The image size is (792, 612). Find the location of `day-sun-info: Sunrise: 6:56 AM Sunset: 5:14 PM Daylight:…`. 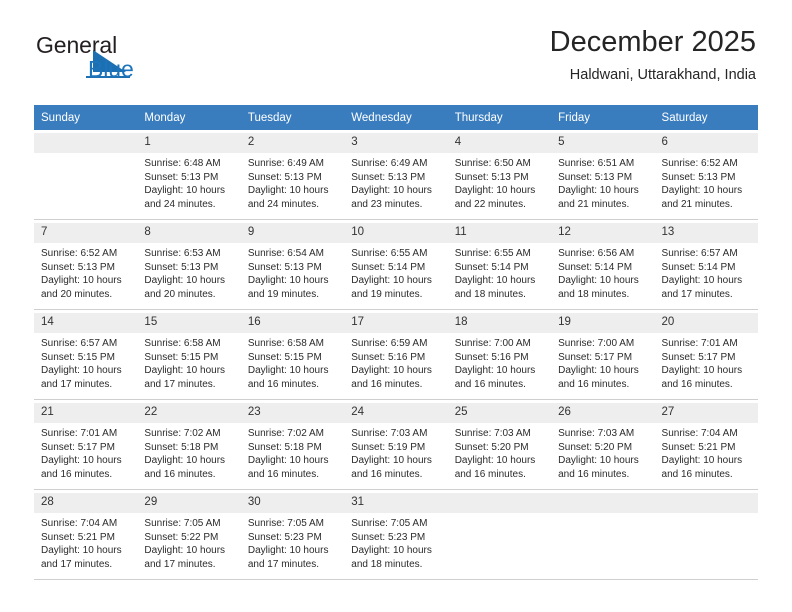

day-sun-info: Sunrise: 6:56 AM Sunset: 5:14 PM Daylight:… is located at coordinates (603, 272).